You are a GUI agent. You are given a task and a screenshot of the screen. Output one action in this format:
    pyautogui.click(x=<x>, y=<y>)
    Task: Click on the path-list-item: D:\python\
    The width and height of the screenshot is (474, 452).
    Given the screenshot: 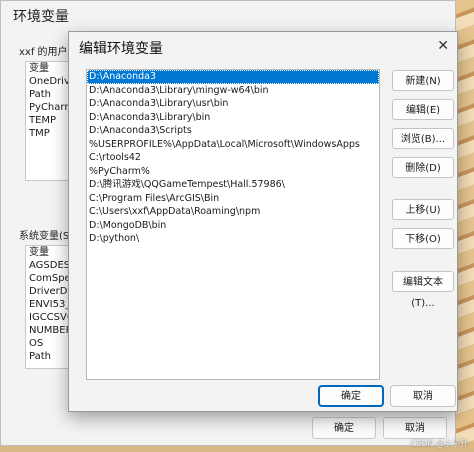 What is the action you would take?
    pyautogui.click(x=233, y=239)
    